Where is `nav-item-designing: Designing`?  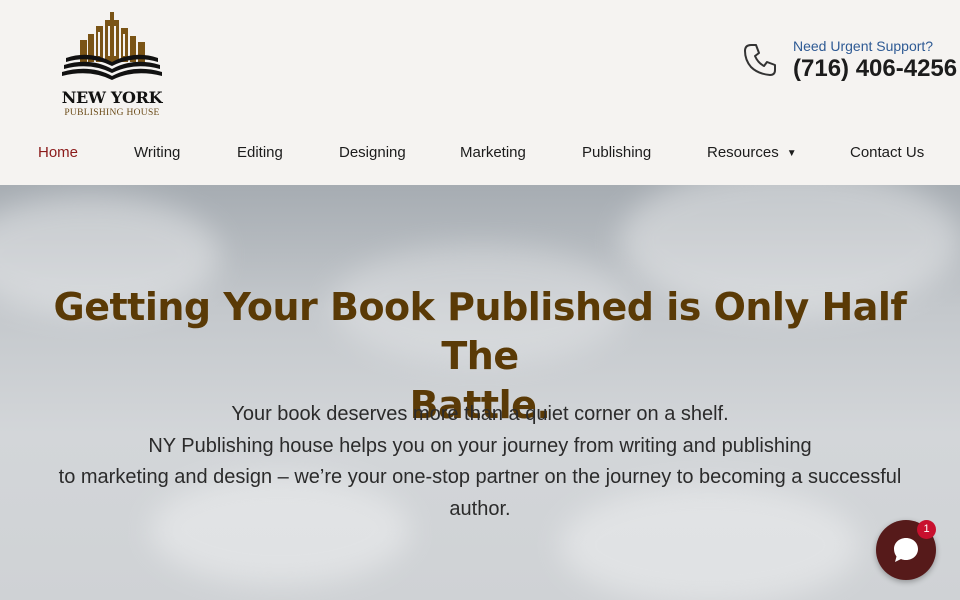 nav-item-designing: Designing is located at coordinates (372, 152).